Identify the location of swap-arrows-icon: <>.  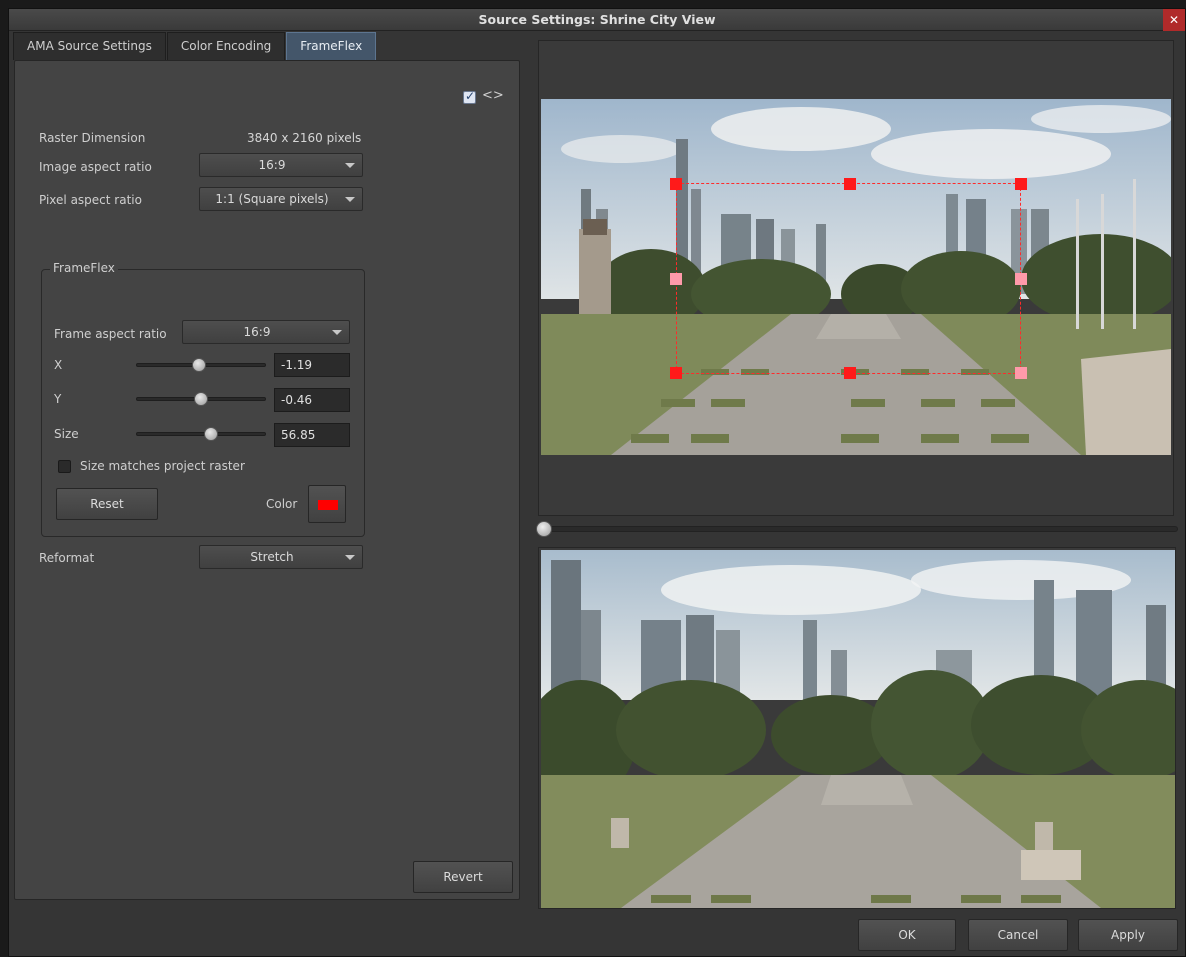
(493, 95).